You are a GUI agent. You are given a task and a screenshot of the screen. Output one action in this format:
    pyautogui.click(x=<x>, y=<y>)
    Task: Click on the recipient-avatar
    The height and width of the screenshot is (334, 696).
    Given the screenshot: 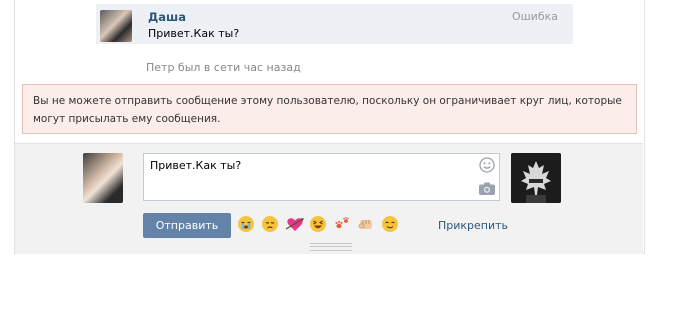 What is the action you would take?
    pyautogui.click(x=536, y=178)
    